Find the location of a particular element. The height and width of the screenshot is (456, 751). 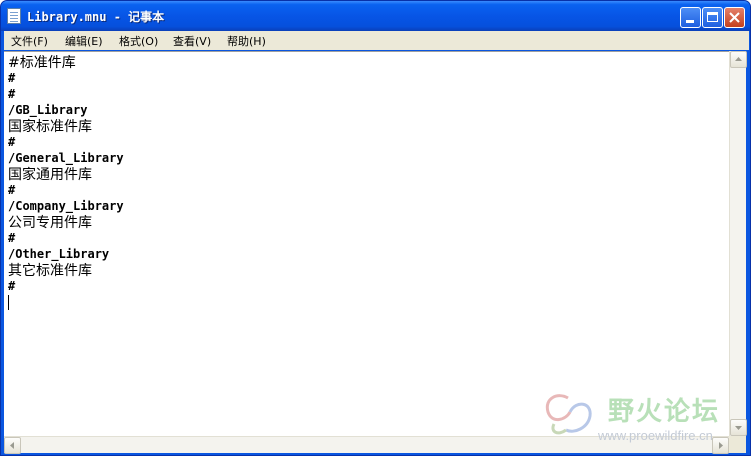

horizontal-scrollbar is located at coordinates (366, 445).